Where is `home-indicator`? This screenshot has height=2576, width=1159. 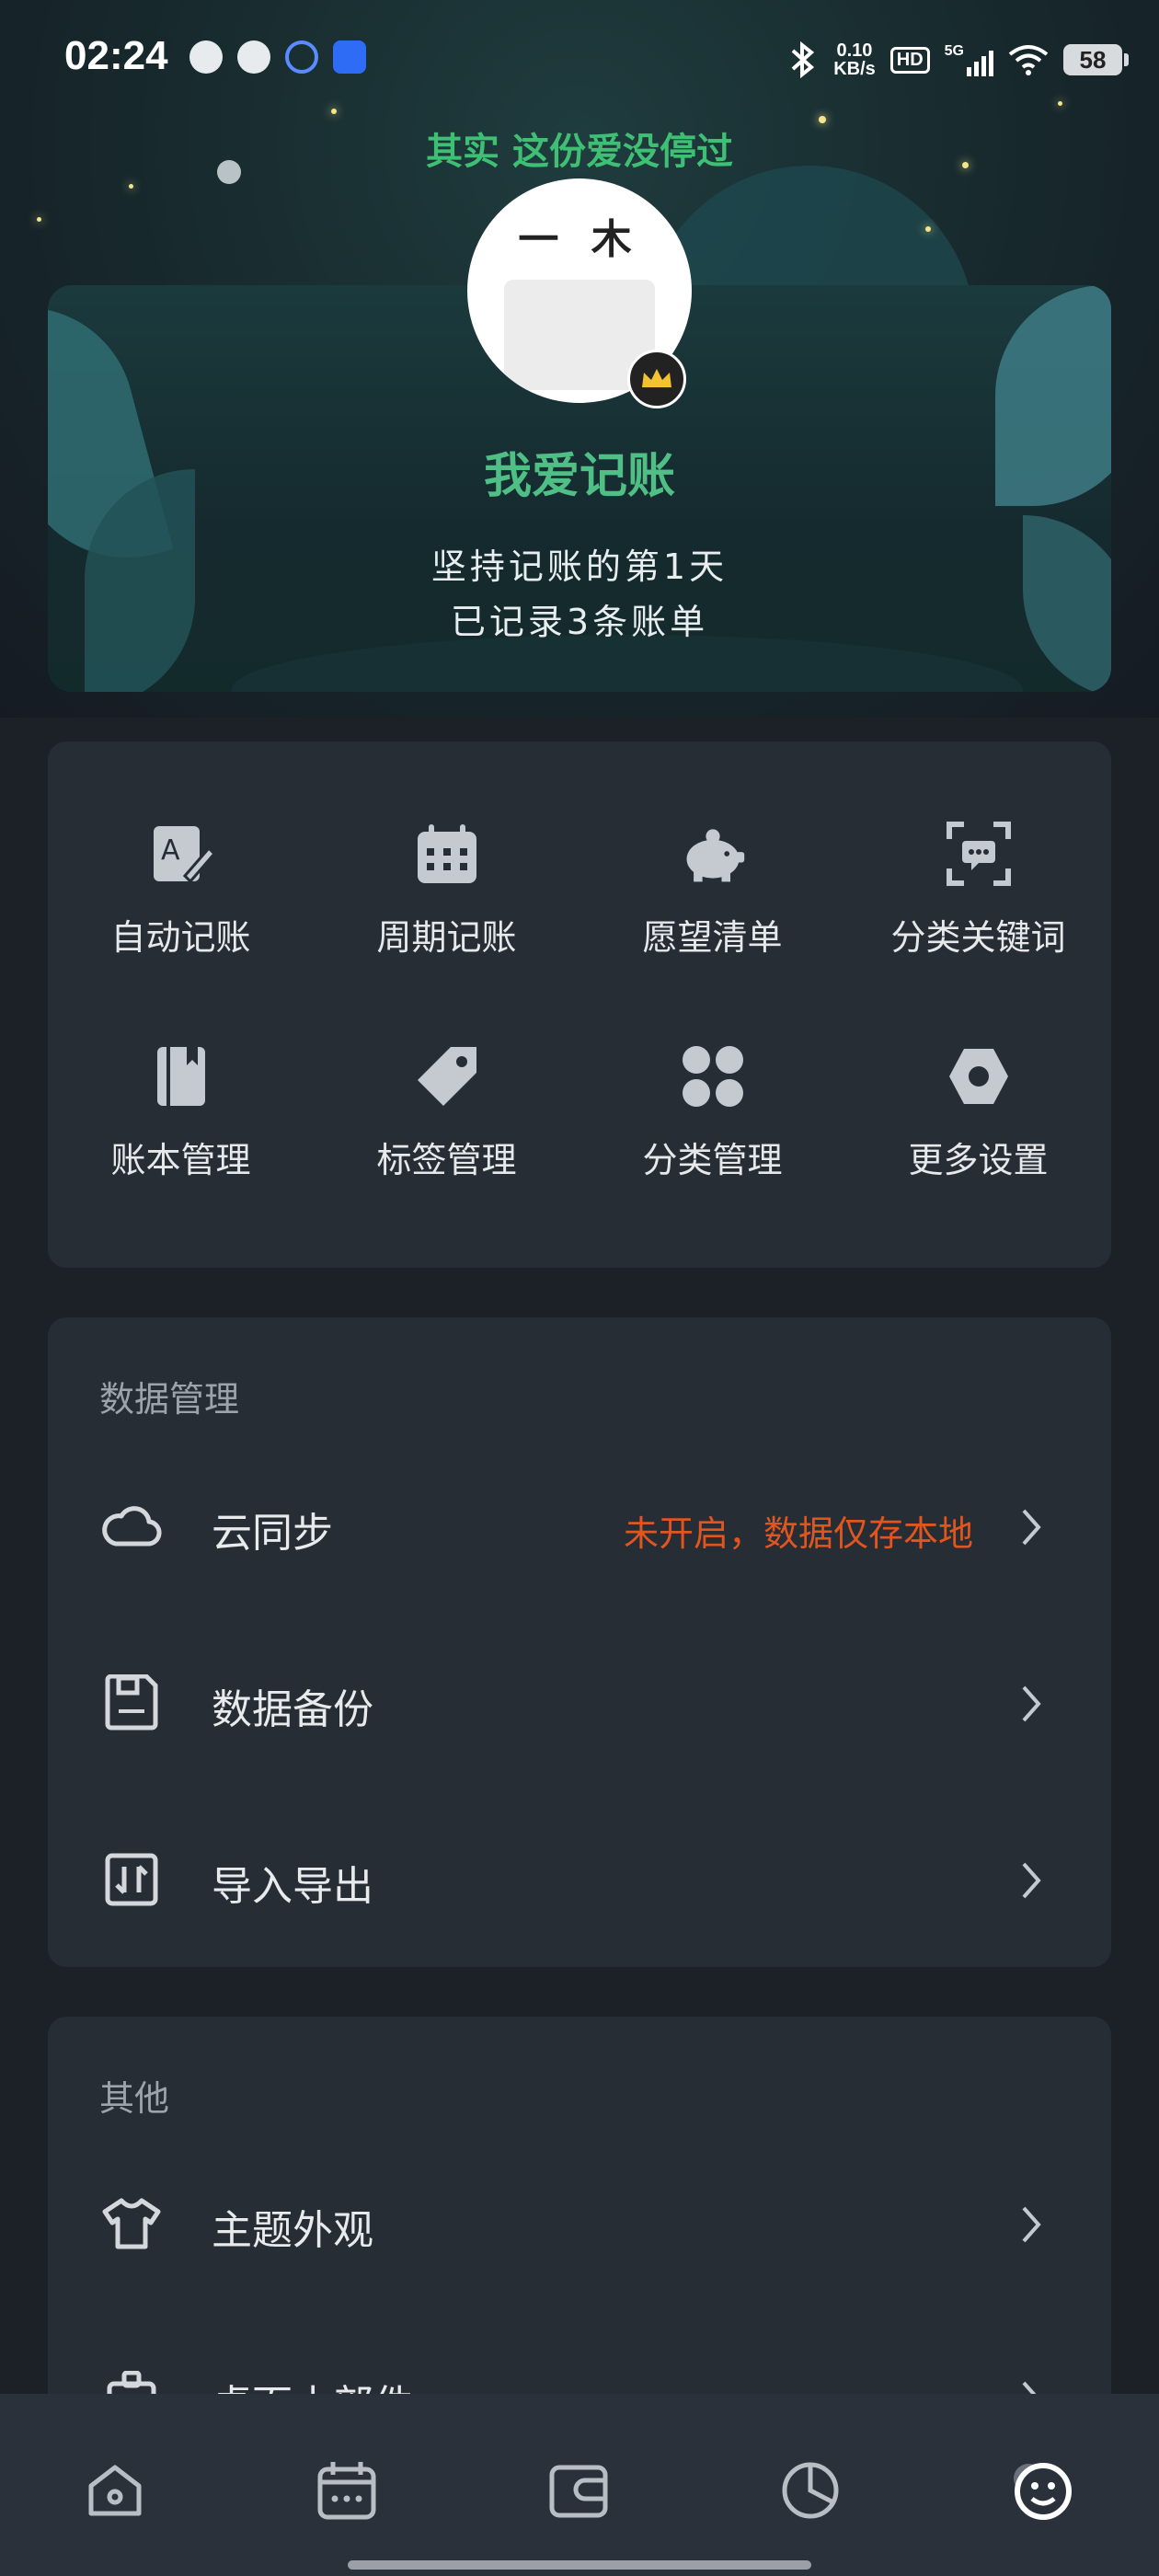 home-indicator is located at coordinates (579, 2565).